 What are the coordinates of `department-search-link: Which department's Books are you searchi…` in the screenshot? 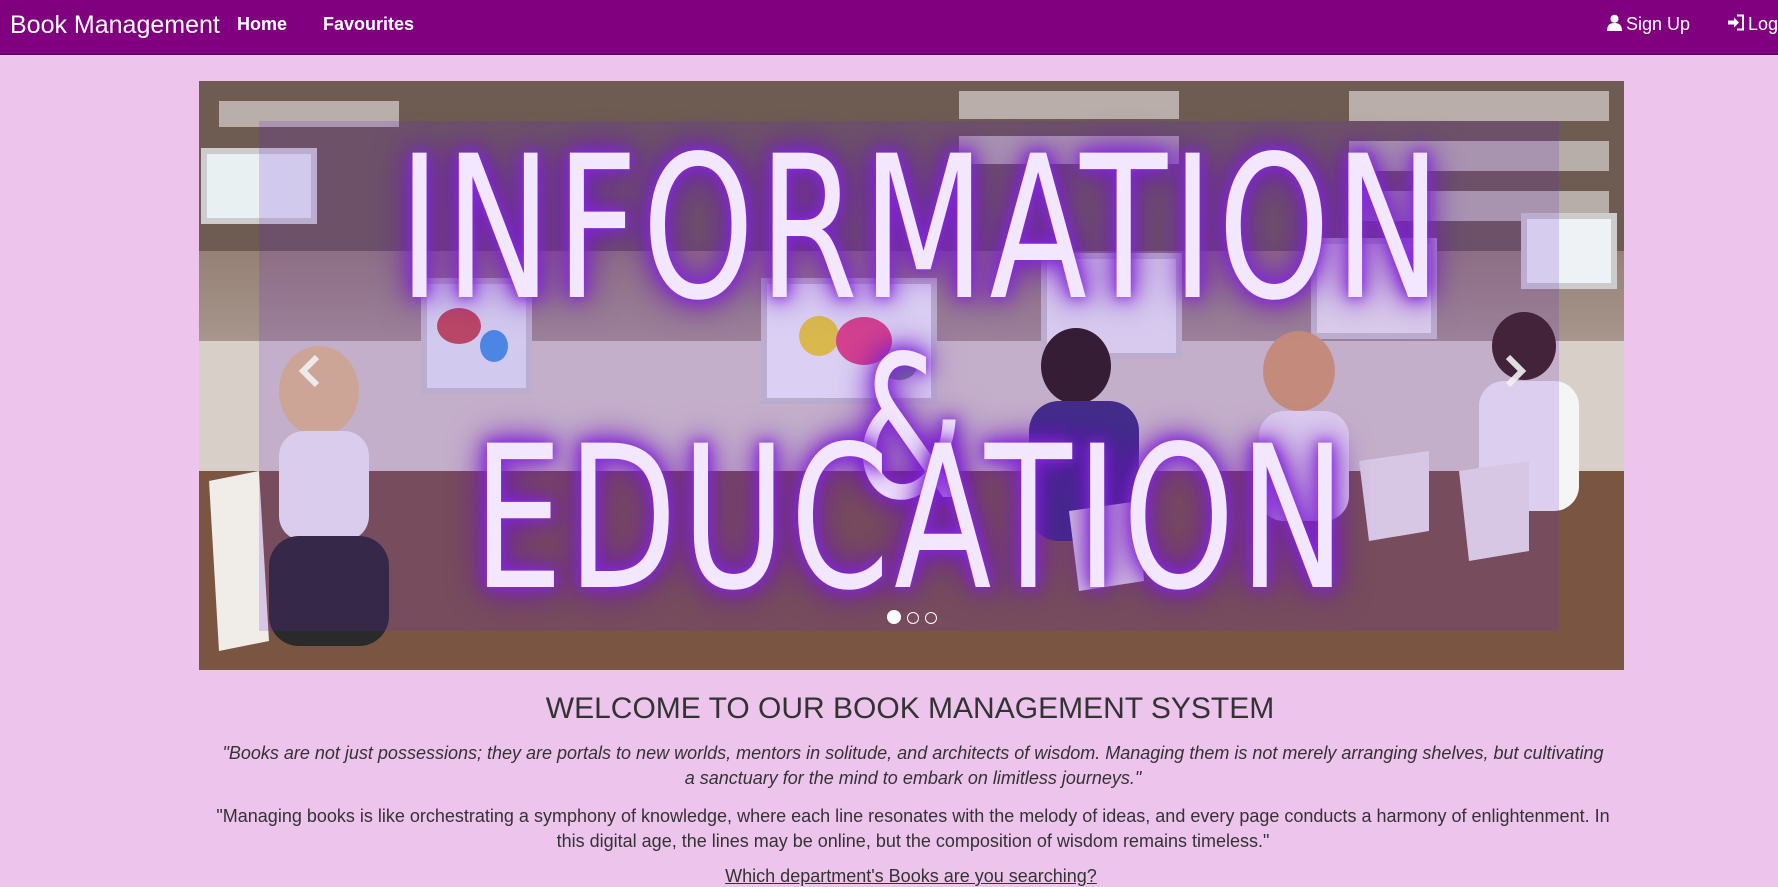 It's located at (889, 876).